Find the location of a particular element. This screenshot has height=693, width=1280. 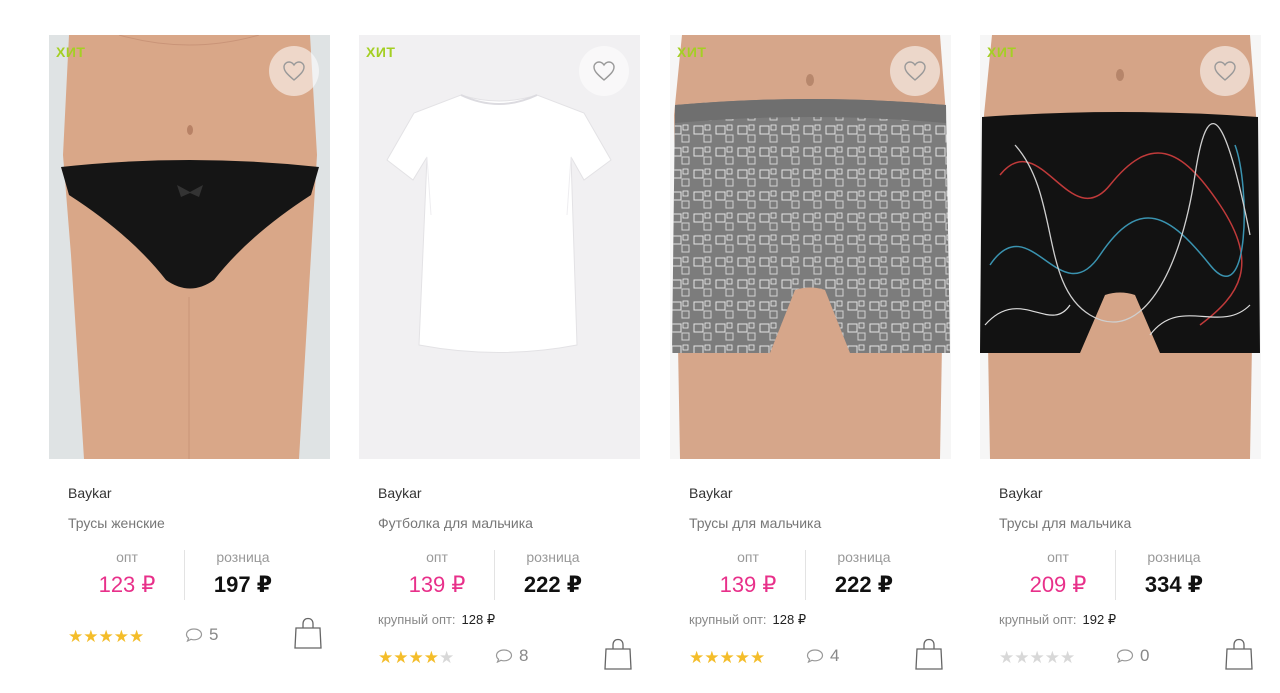

reviews-number: 4 is located at coordinates (835, 655).